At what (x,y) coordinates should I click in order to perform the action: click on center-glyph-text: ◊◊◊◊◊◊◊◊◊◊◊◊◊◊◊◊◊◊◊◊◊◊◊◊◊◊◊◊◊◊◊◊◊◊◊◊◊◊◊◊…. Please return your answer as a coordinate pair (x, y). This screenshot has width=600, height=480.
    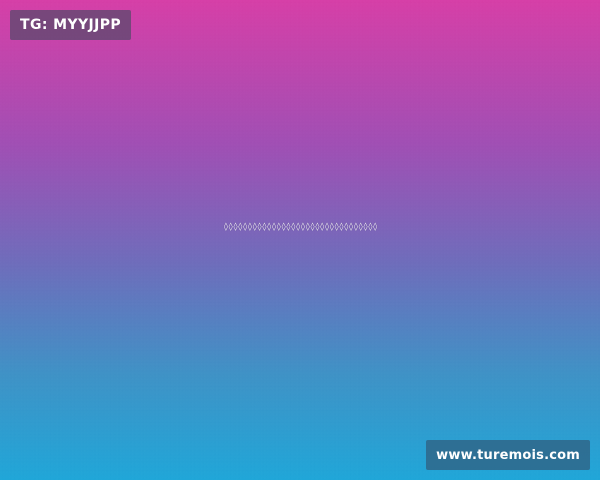
    Looking at the image, I should click on (300, 226).